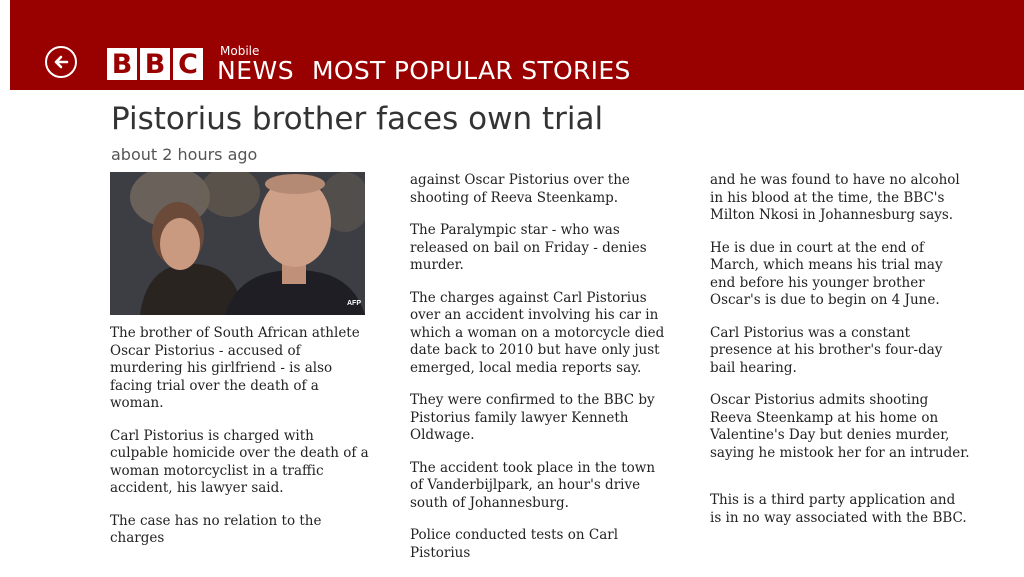  I want to click on back-button, so click(61, 62).